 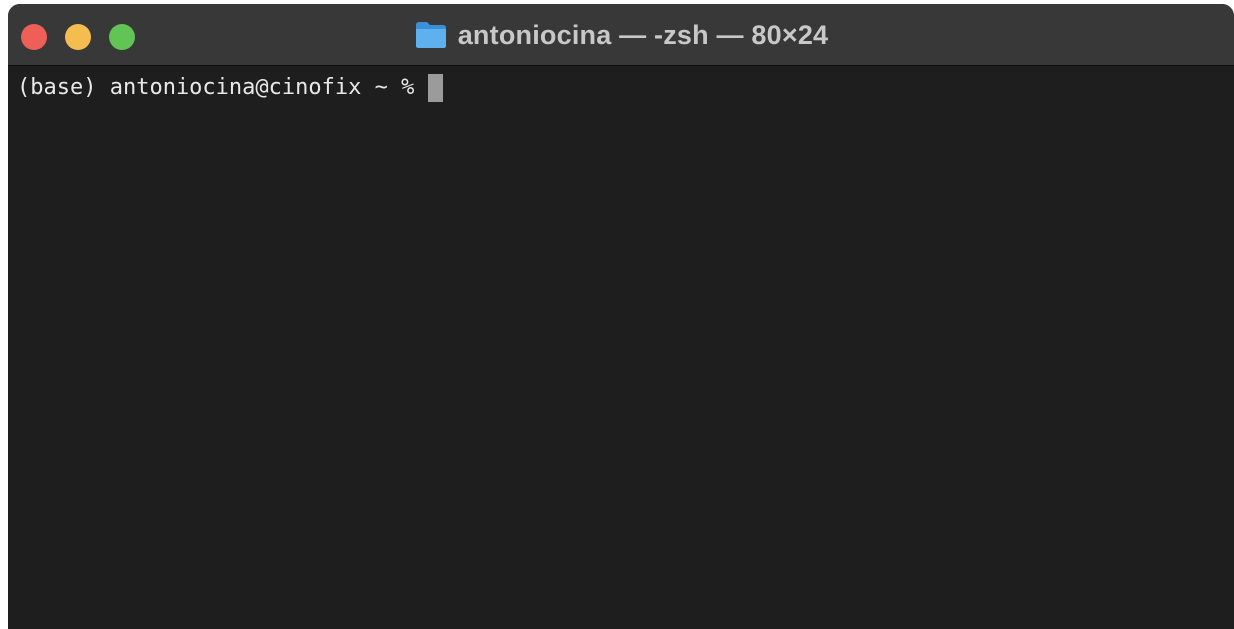 I want to click on title-bar: antoniocina — -zsh — 80×24, so click(x=621, y=35).